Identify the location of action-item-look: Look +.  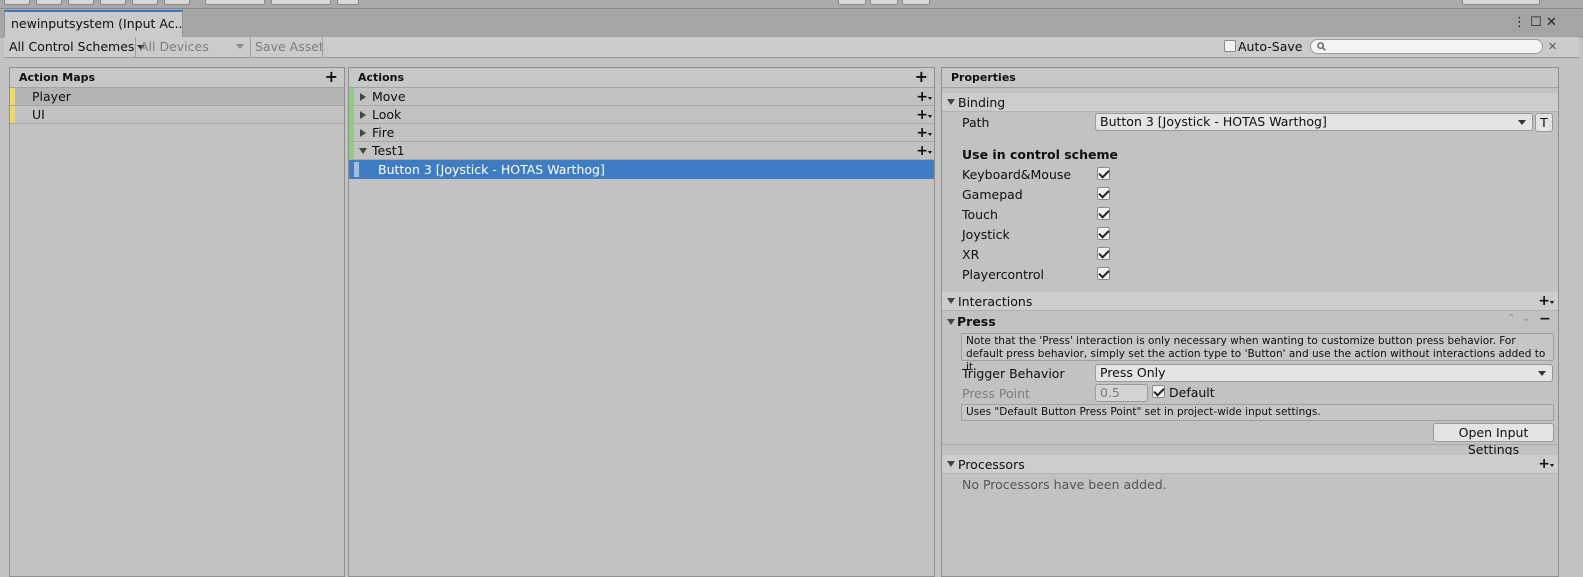
(641, 115).